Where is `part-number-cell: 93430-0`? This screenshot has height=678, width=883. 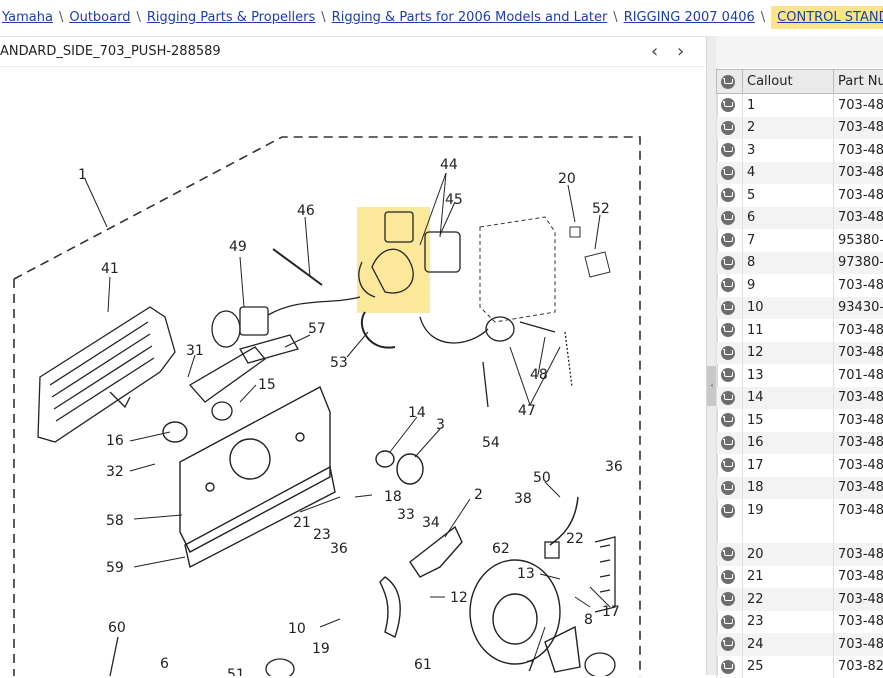
part-number-cell: 93430-0 is located at coordinates (858, 308).